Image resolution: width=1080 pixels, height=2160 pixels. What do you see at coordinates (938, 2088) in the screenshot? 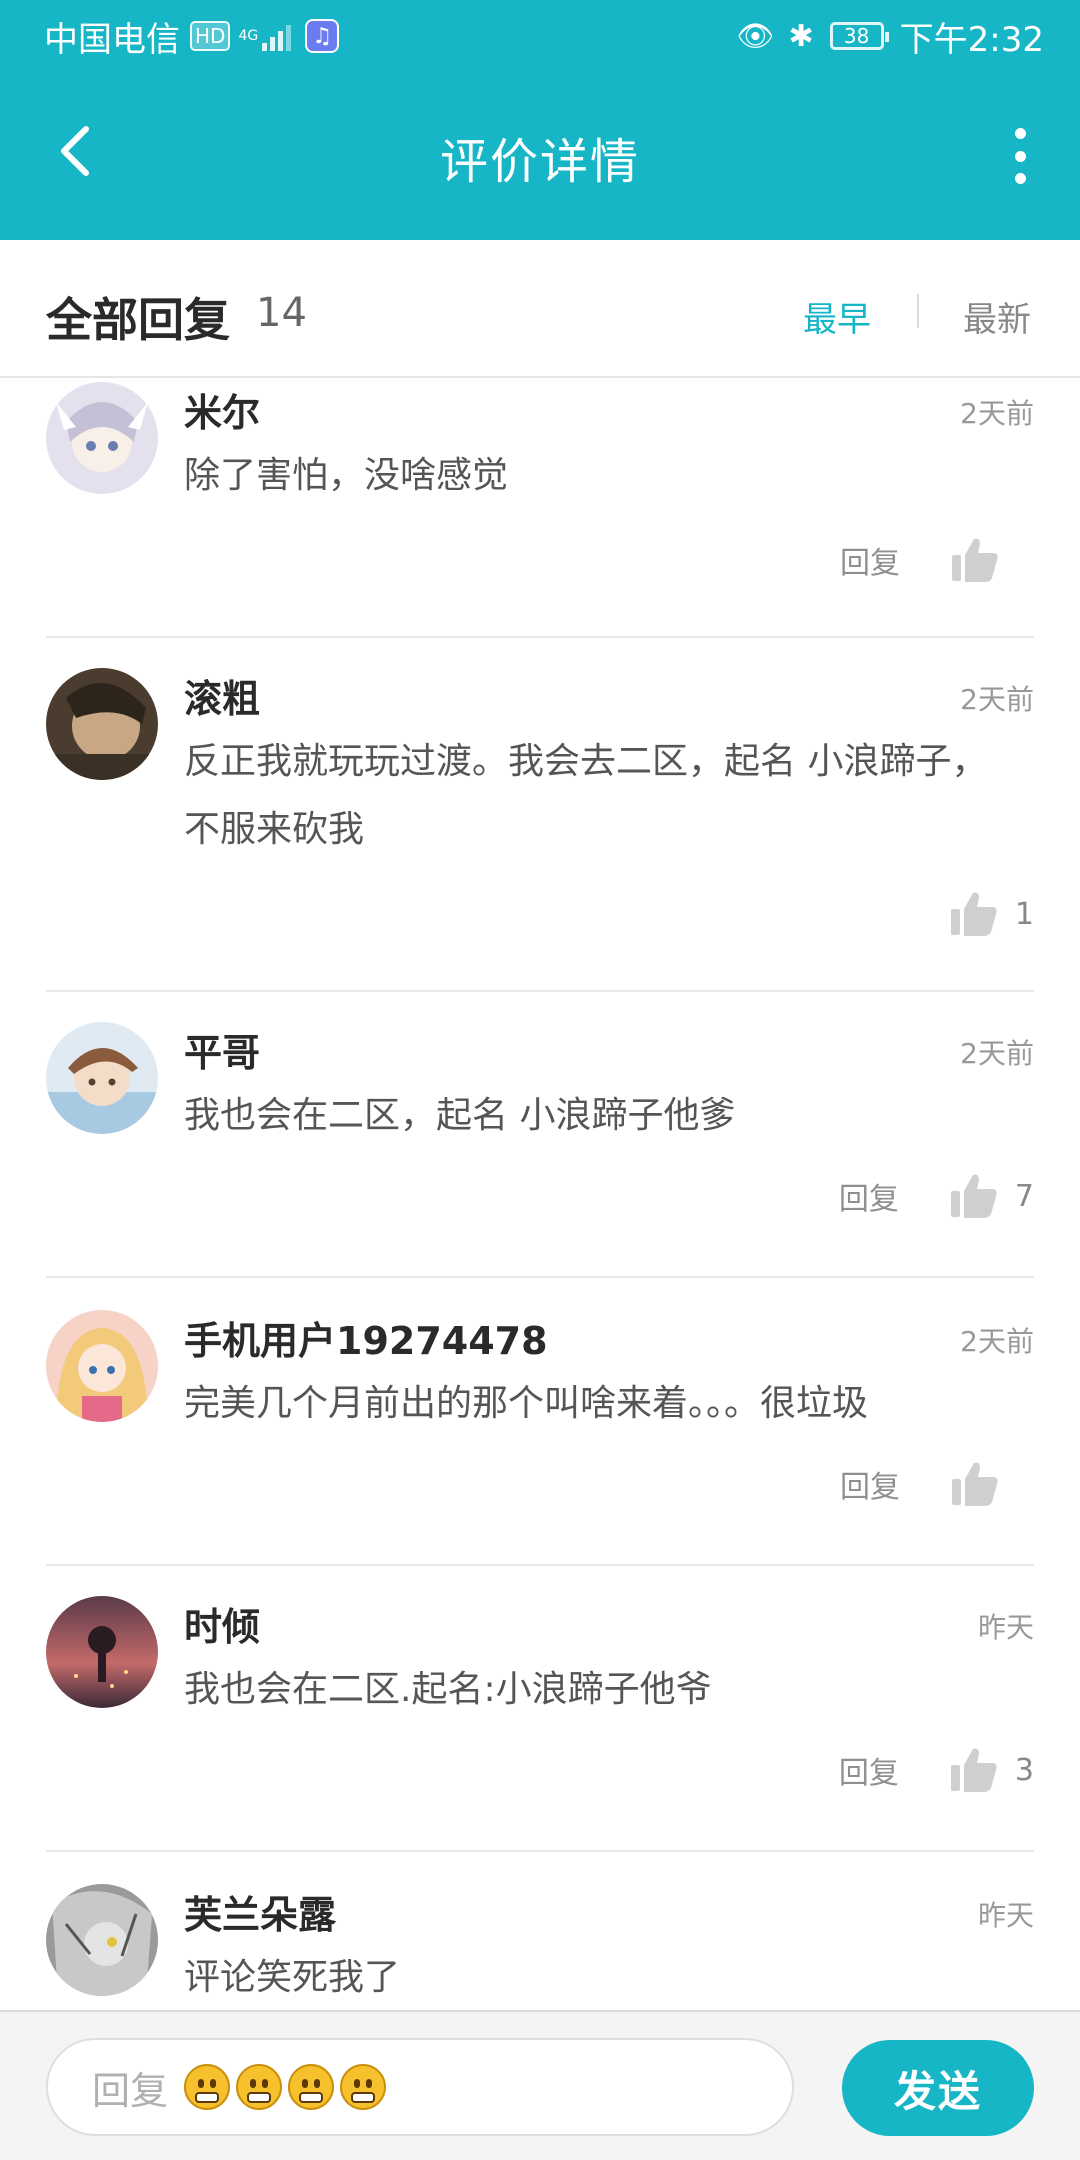
I see `send-button: 发送` at bounding box center [938, 2088].